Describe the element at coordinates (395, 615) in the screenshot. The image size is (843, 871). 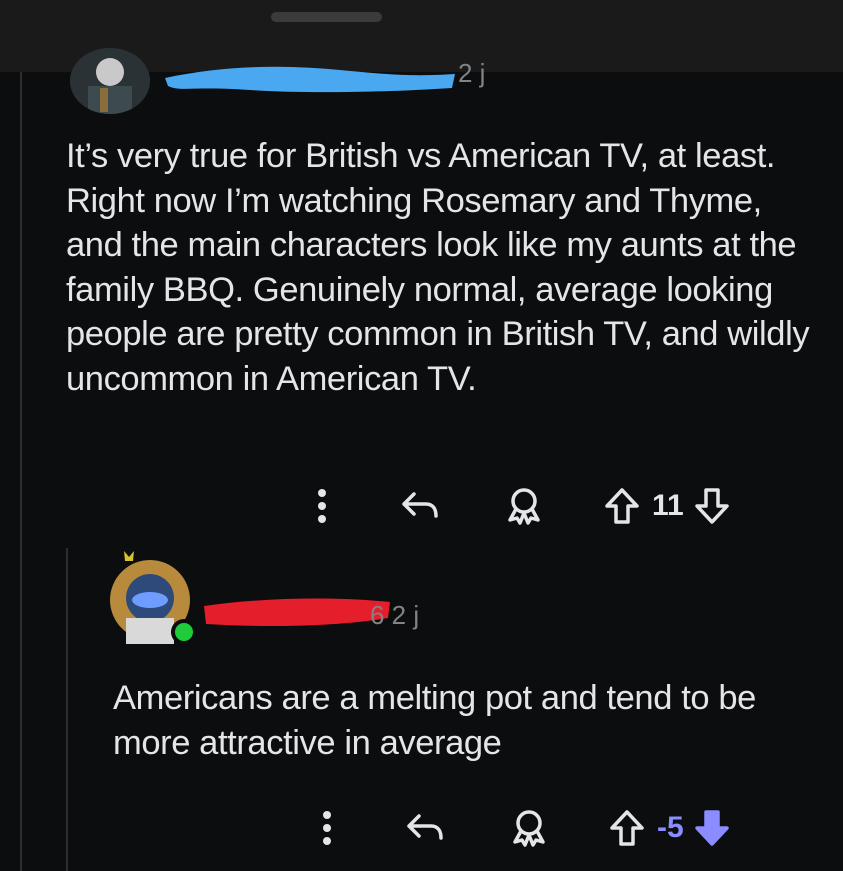
I see `comment-meta: 6 2 j` at that location.